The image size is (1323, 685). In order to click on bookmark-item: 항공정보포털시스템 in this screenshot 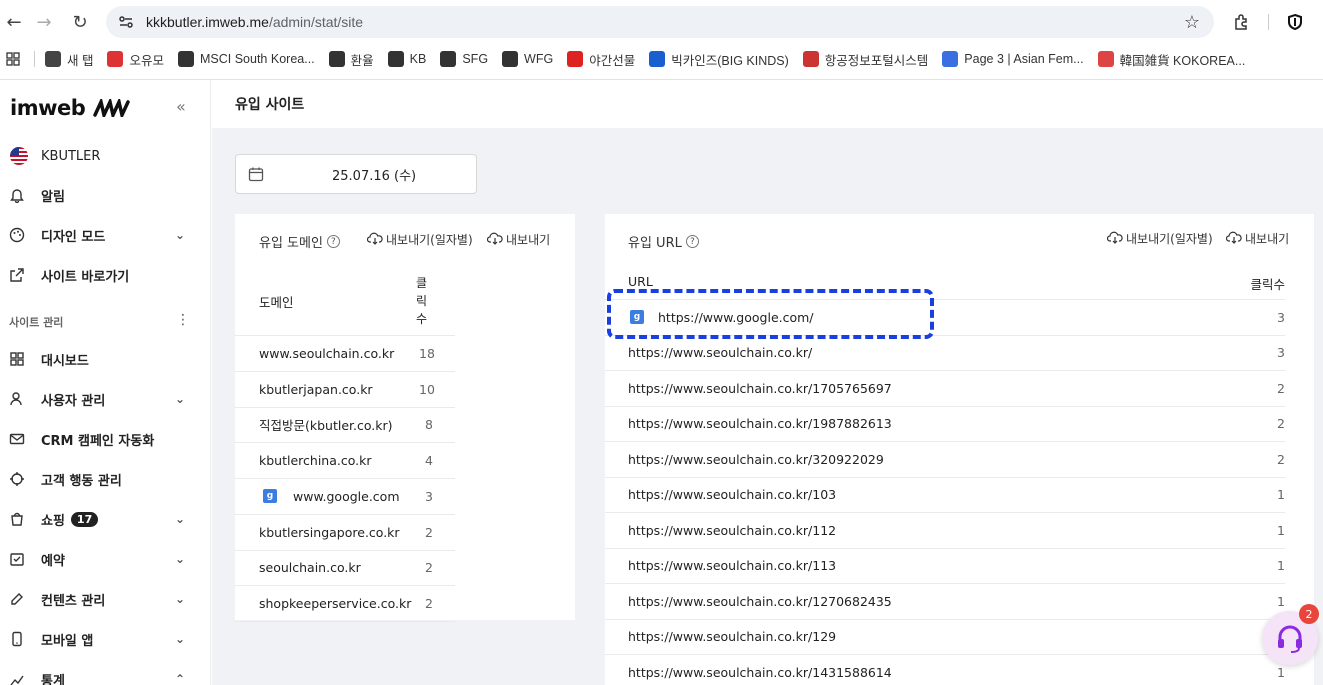, I will do `click(865, 59)`.